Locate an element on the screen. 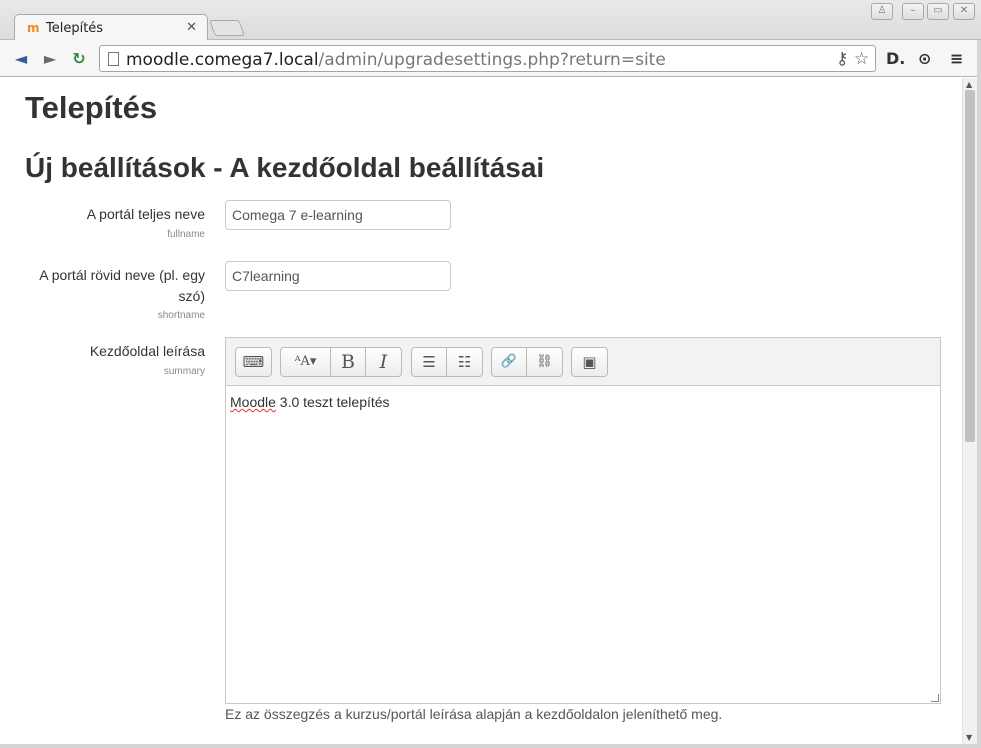 This screenshot has width=981, height=748. page-title: Telepítés is located at coordinates (91, 107).